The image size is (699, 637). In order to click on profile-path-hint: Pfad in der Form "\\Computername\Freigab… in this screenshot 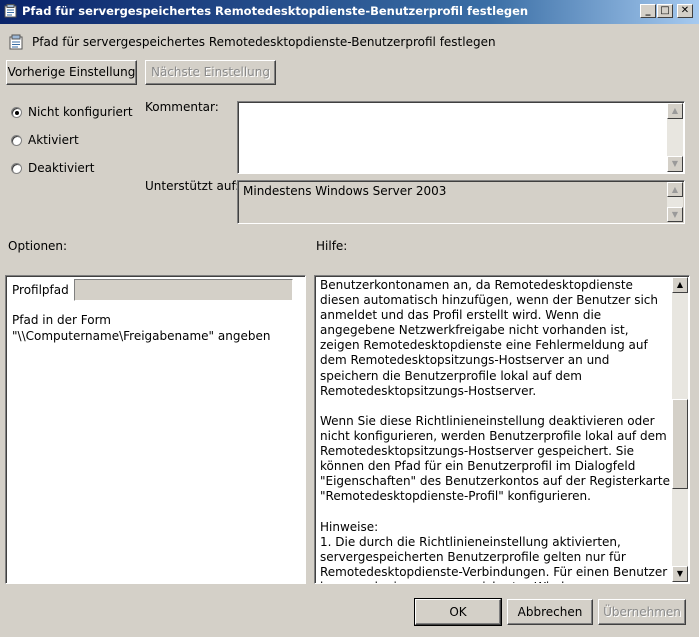, I will do `click(141, 328)`.